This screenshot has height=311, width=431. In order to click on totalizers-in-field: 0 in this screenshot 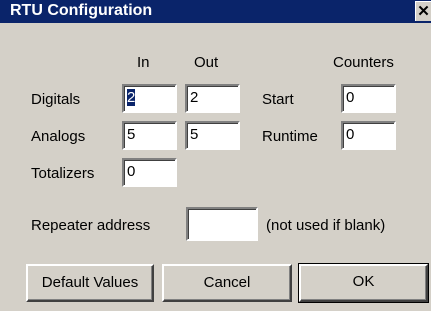, I will do `click(149, 172)`.